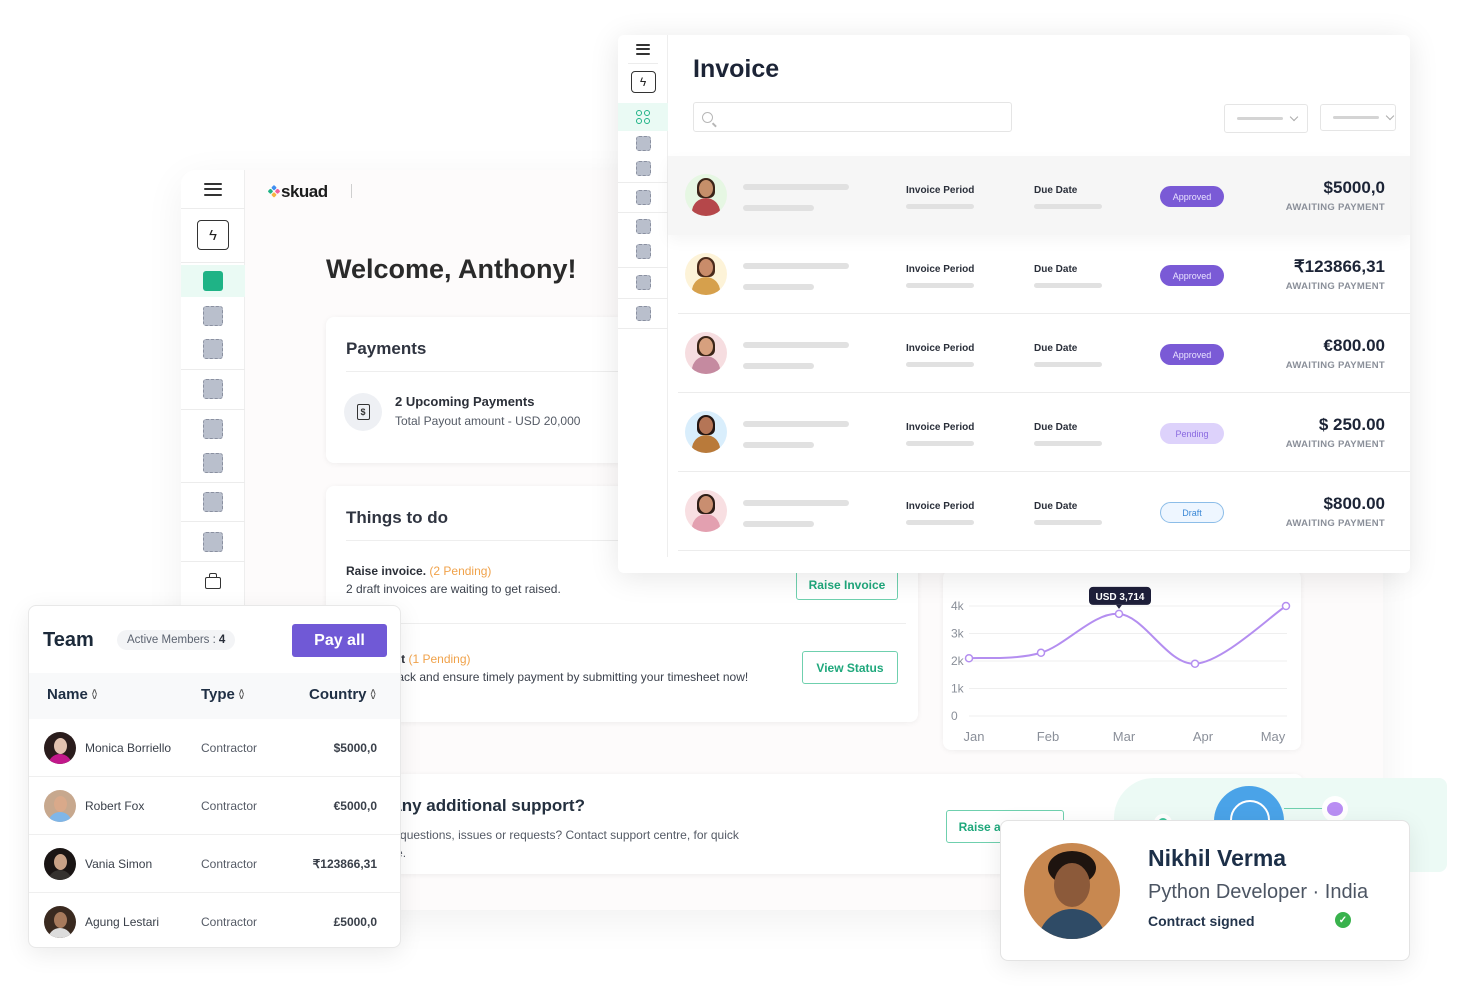 The image size is (1480, 987). I want to click on contract-status: Contract signed, so click(1201, 921).